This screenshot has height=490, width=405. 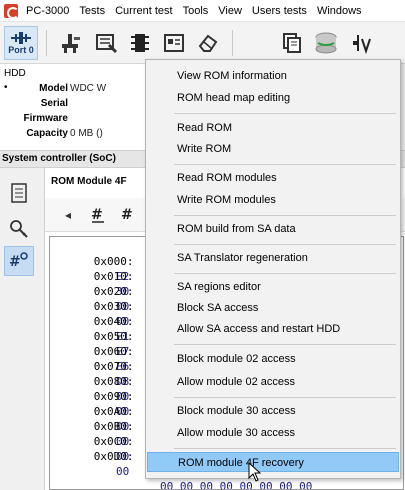 I want to click on hex-row: 0x0A0: 00, so click(x=94, y=411).